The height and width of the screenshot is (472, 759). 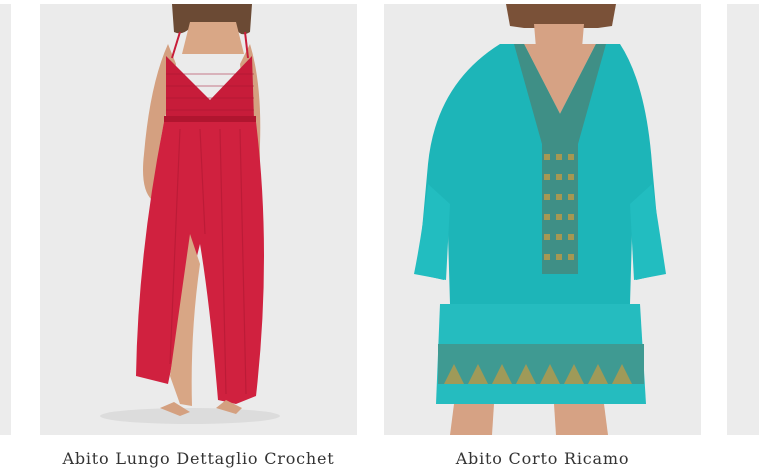 What do you see at coordinates (743, 219) in the screenshot?
I see `product-card-partial-right` at bounding box center [743, 219].